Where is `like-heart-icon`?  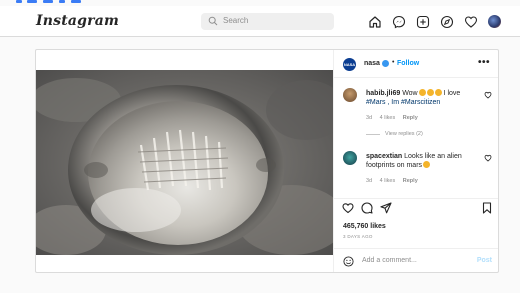
like-heart-icon is located at coordinates (348, 208).